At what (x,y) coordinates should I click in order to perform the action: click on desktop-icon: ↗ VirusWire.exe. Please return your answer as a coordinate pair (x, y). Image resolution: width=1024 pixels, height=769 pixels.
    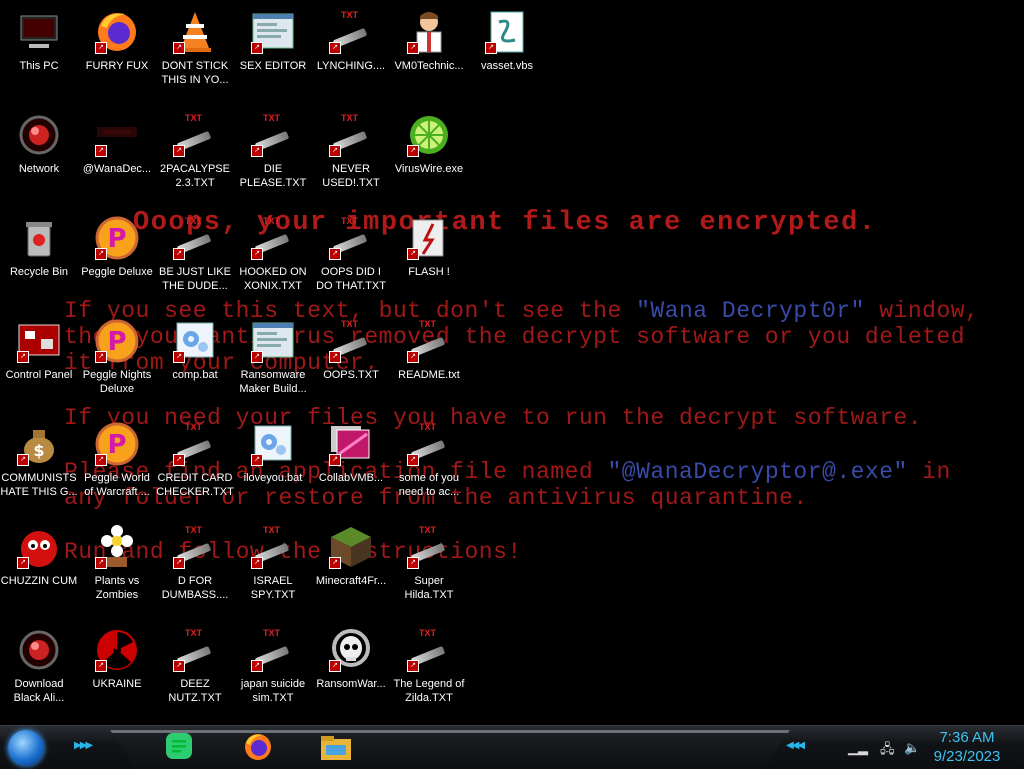
    Looking at the image, I should click on (429, 153).